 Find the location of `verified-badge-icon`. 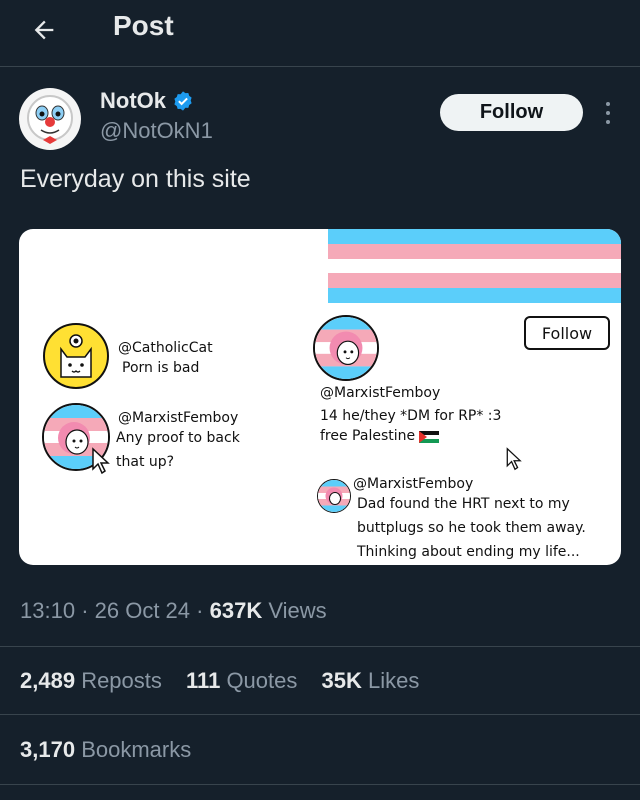

verified-badge-icon is located at coordinates (183, 101).